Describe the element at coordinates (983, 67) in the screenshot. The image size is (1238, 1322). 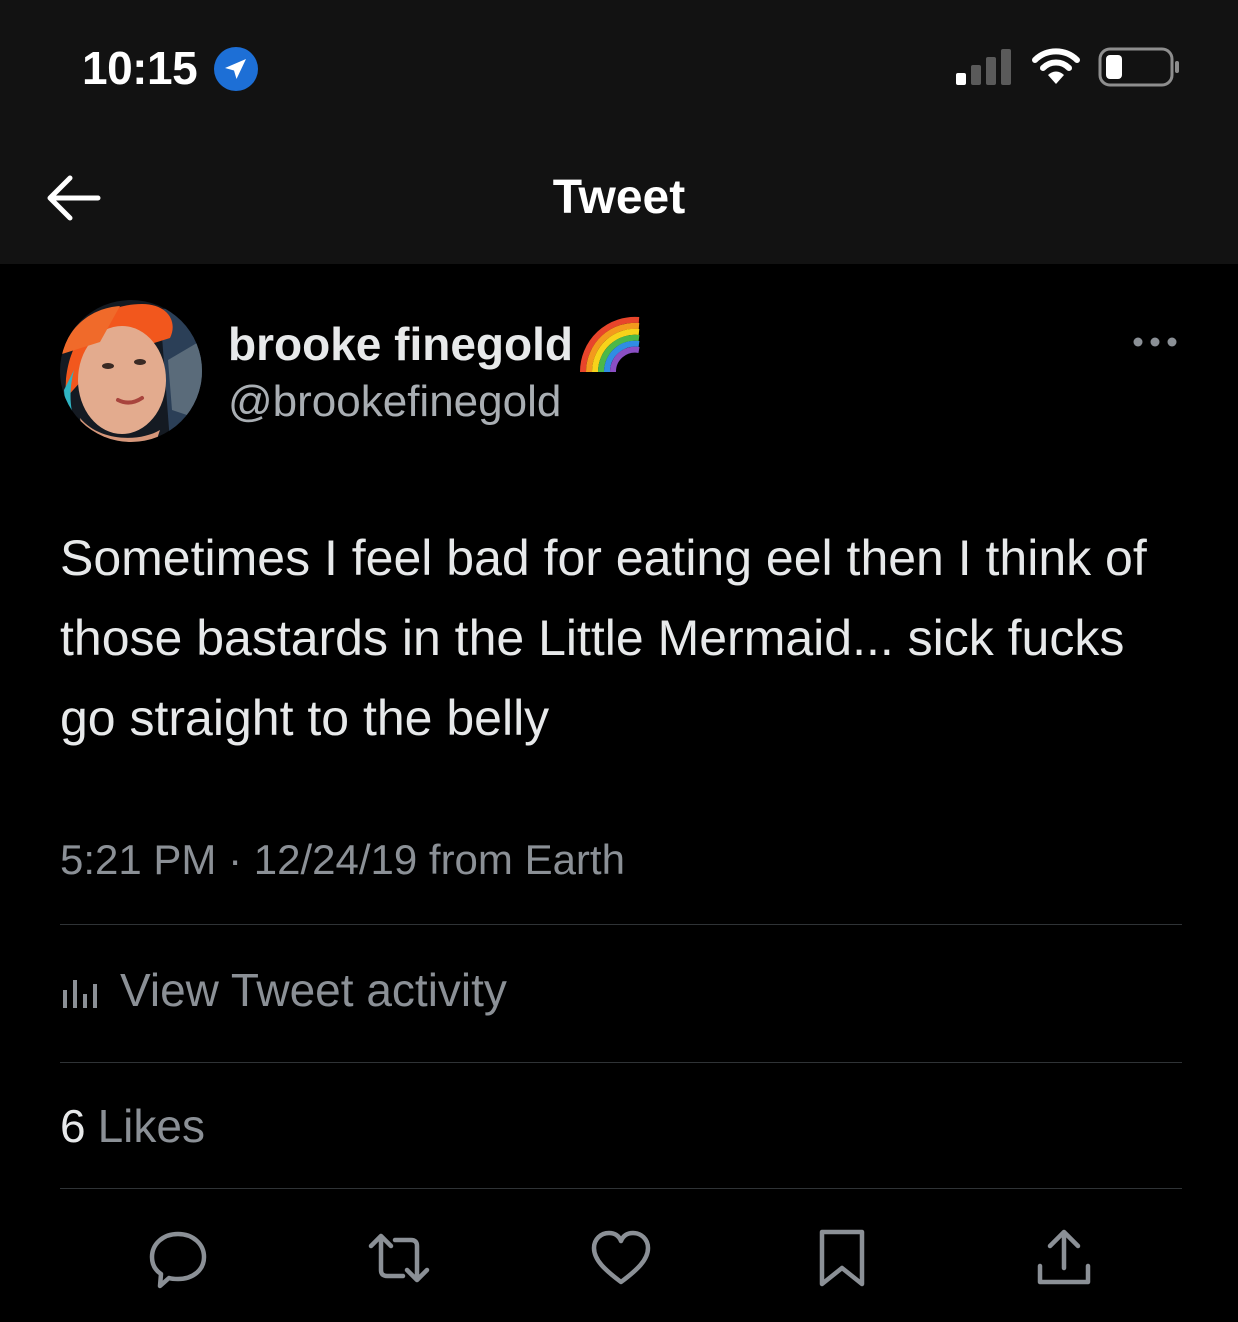
I see `cellular-signal-icon` at that location.